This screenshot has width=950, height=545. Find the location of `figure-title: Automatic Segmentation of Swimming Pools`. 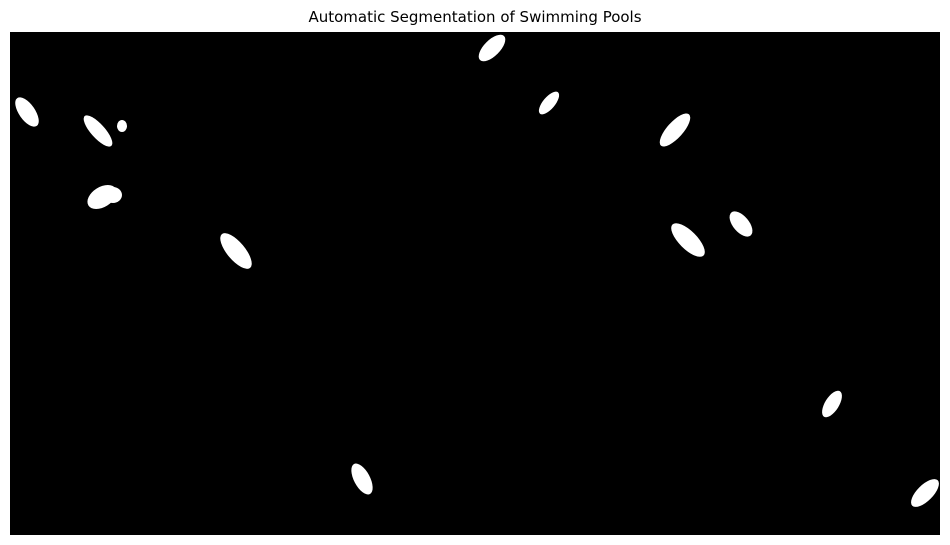

figure-title: Automatic Segmentation of Swimming Pools is located at coordinates (475, 17).